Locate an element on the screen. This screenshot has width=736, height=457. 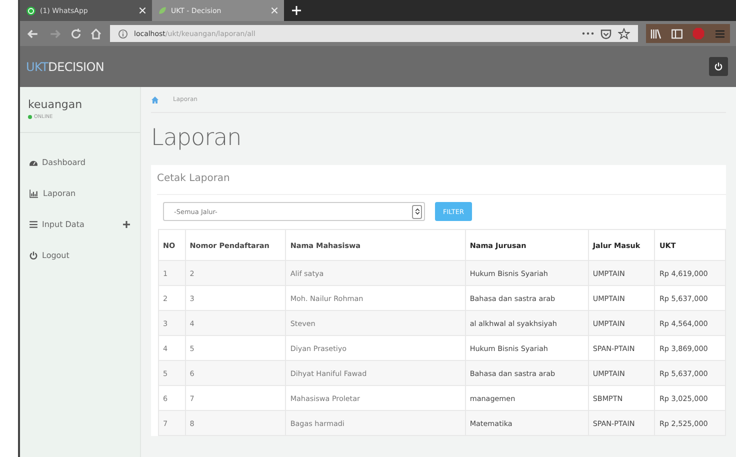
power-button is located at coordinates (718, 66).